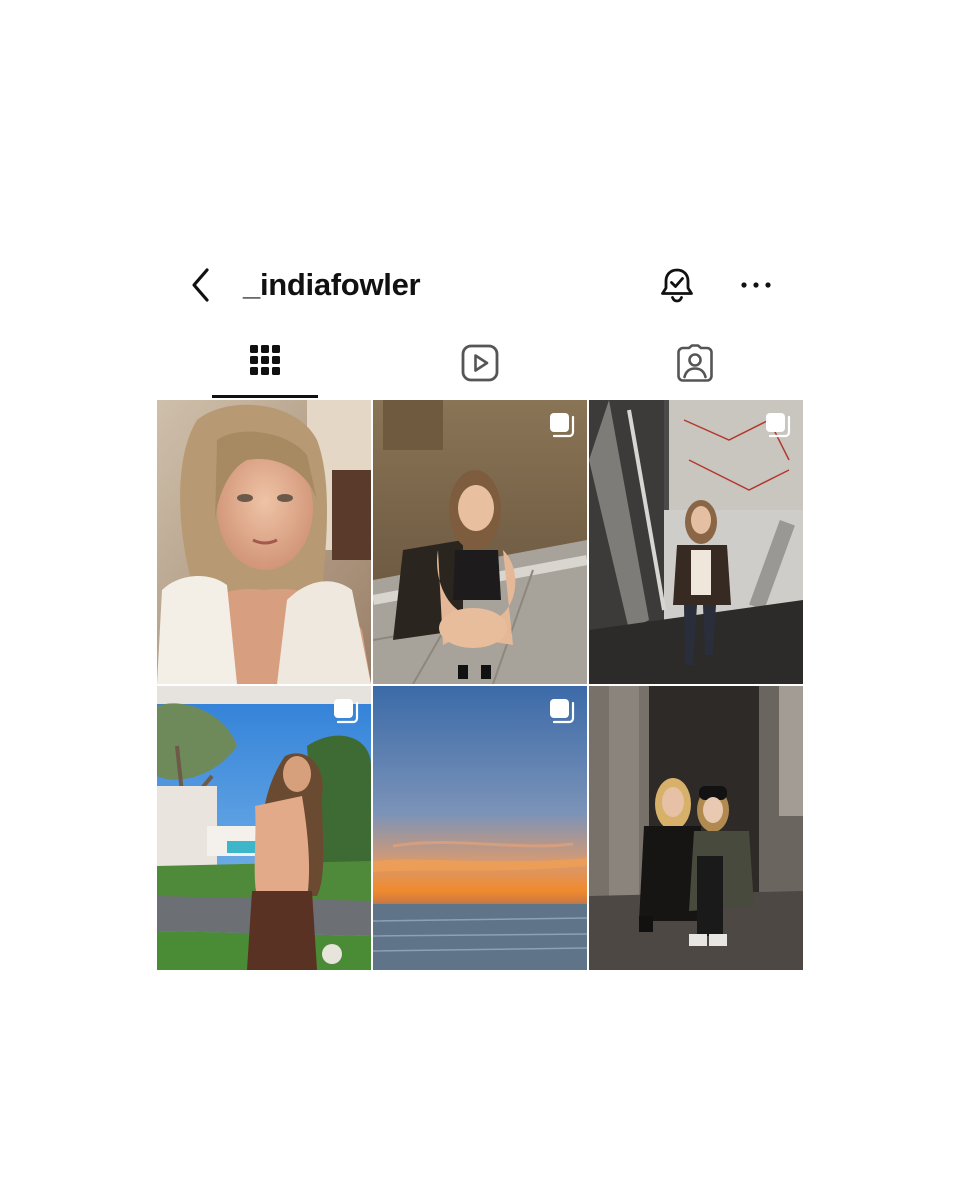 Image resolution: width=960 pixels, height=1200 pixels. Describe the element at coordinates (332, 284) in the screenshot. I see `profile-username: _indiafowler` at that location.